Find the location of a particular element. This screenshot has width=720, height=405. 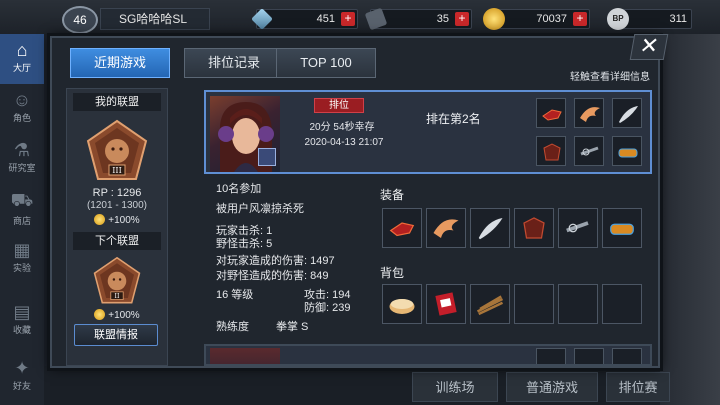

bp-icon: BP is located at coordinates (618, 19).